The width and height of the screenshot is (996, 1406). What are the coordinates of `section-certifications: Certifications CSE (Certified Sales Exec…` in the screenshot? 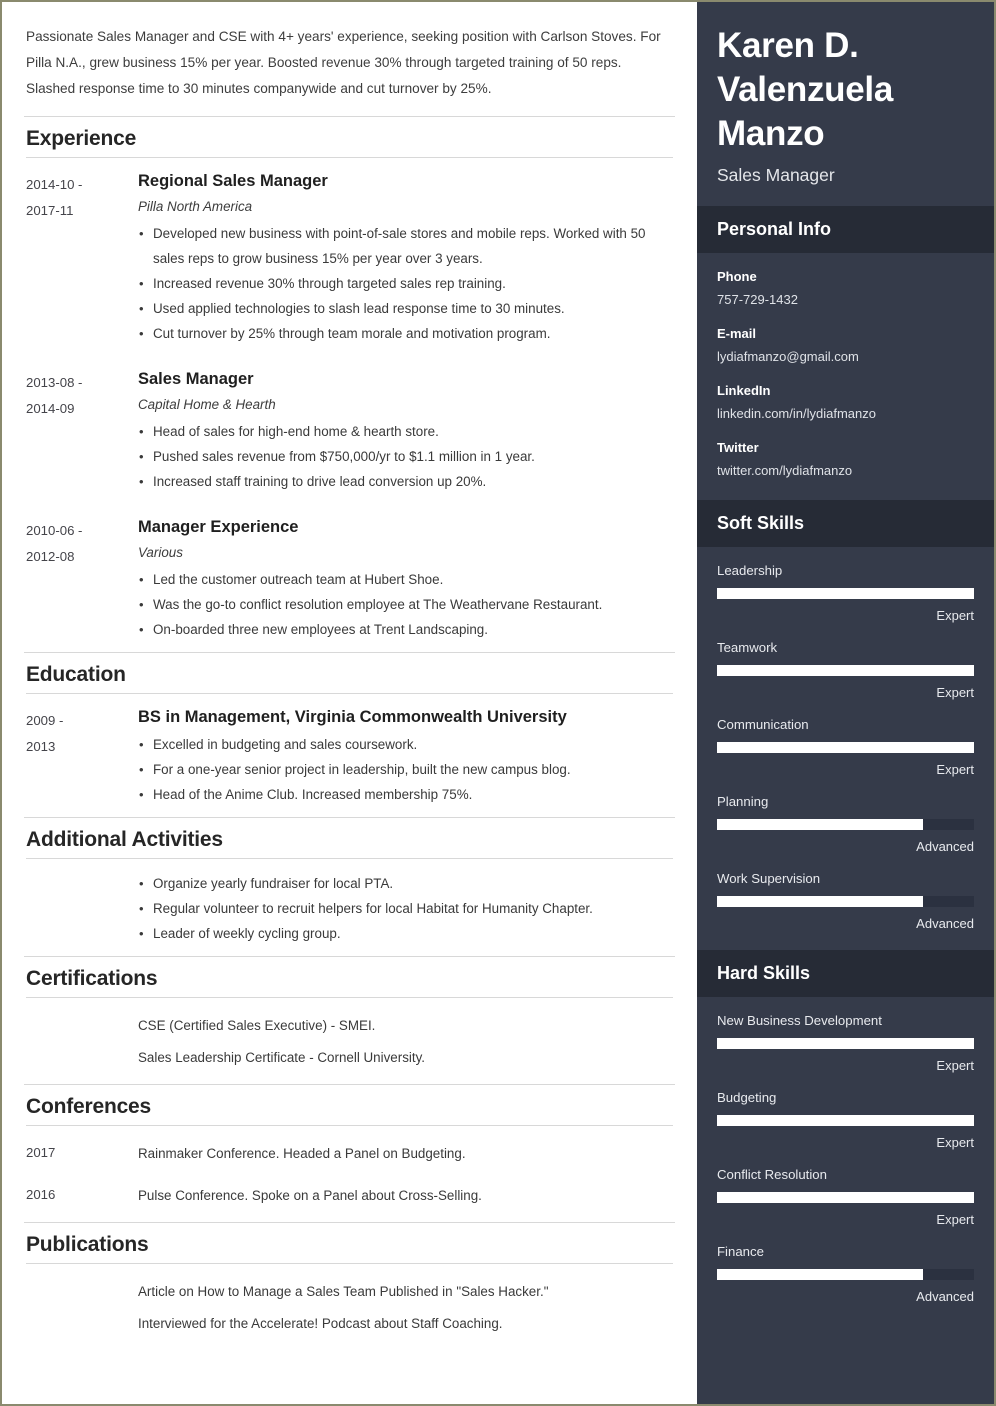 It's located at (349, 1020).